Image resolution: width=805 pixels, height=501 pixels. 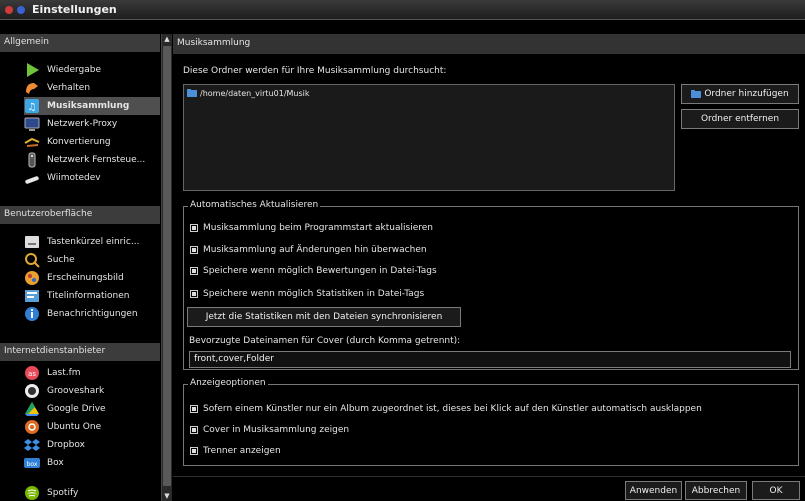 I want to click on sidebar-item-appearance: Erscheinungsbild, so click(x=92, y=278).